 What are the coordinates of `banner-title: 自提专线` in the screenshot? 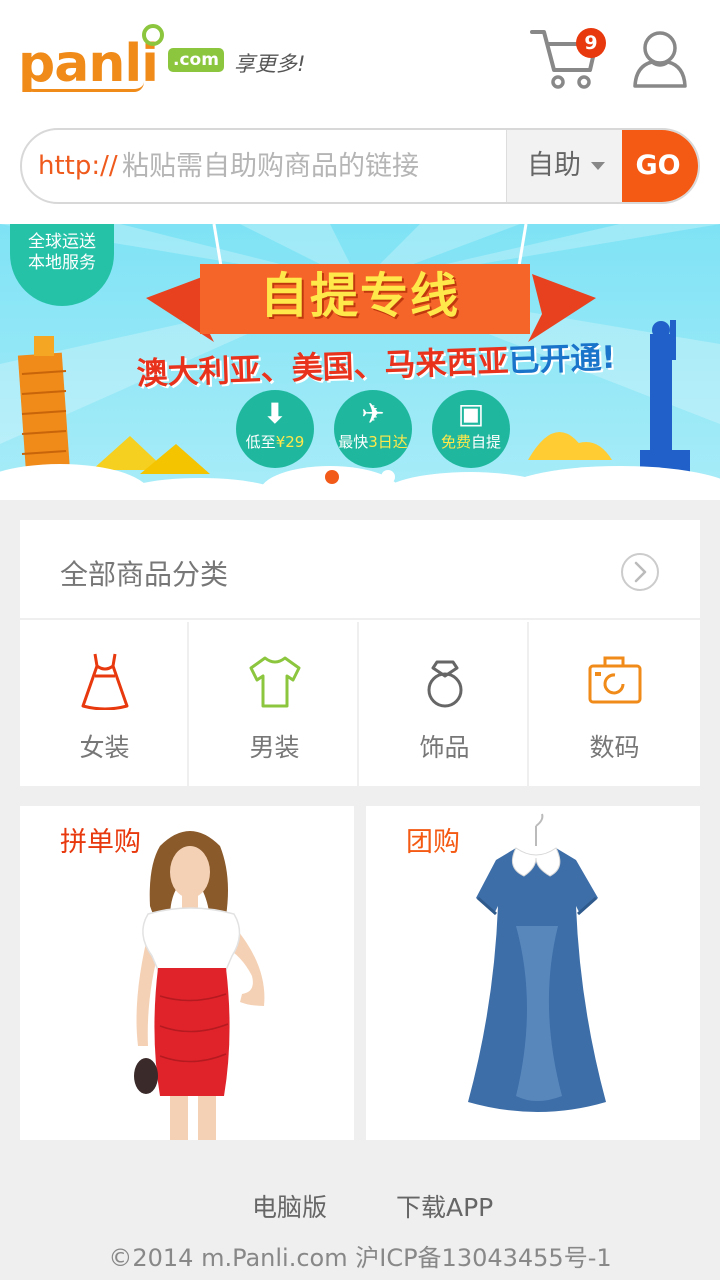 It's located at (359, 296).